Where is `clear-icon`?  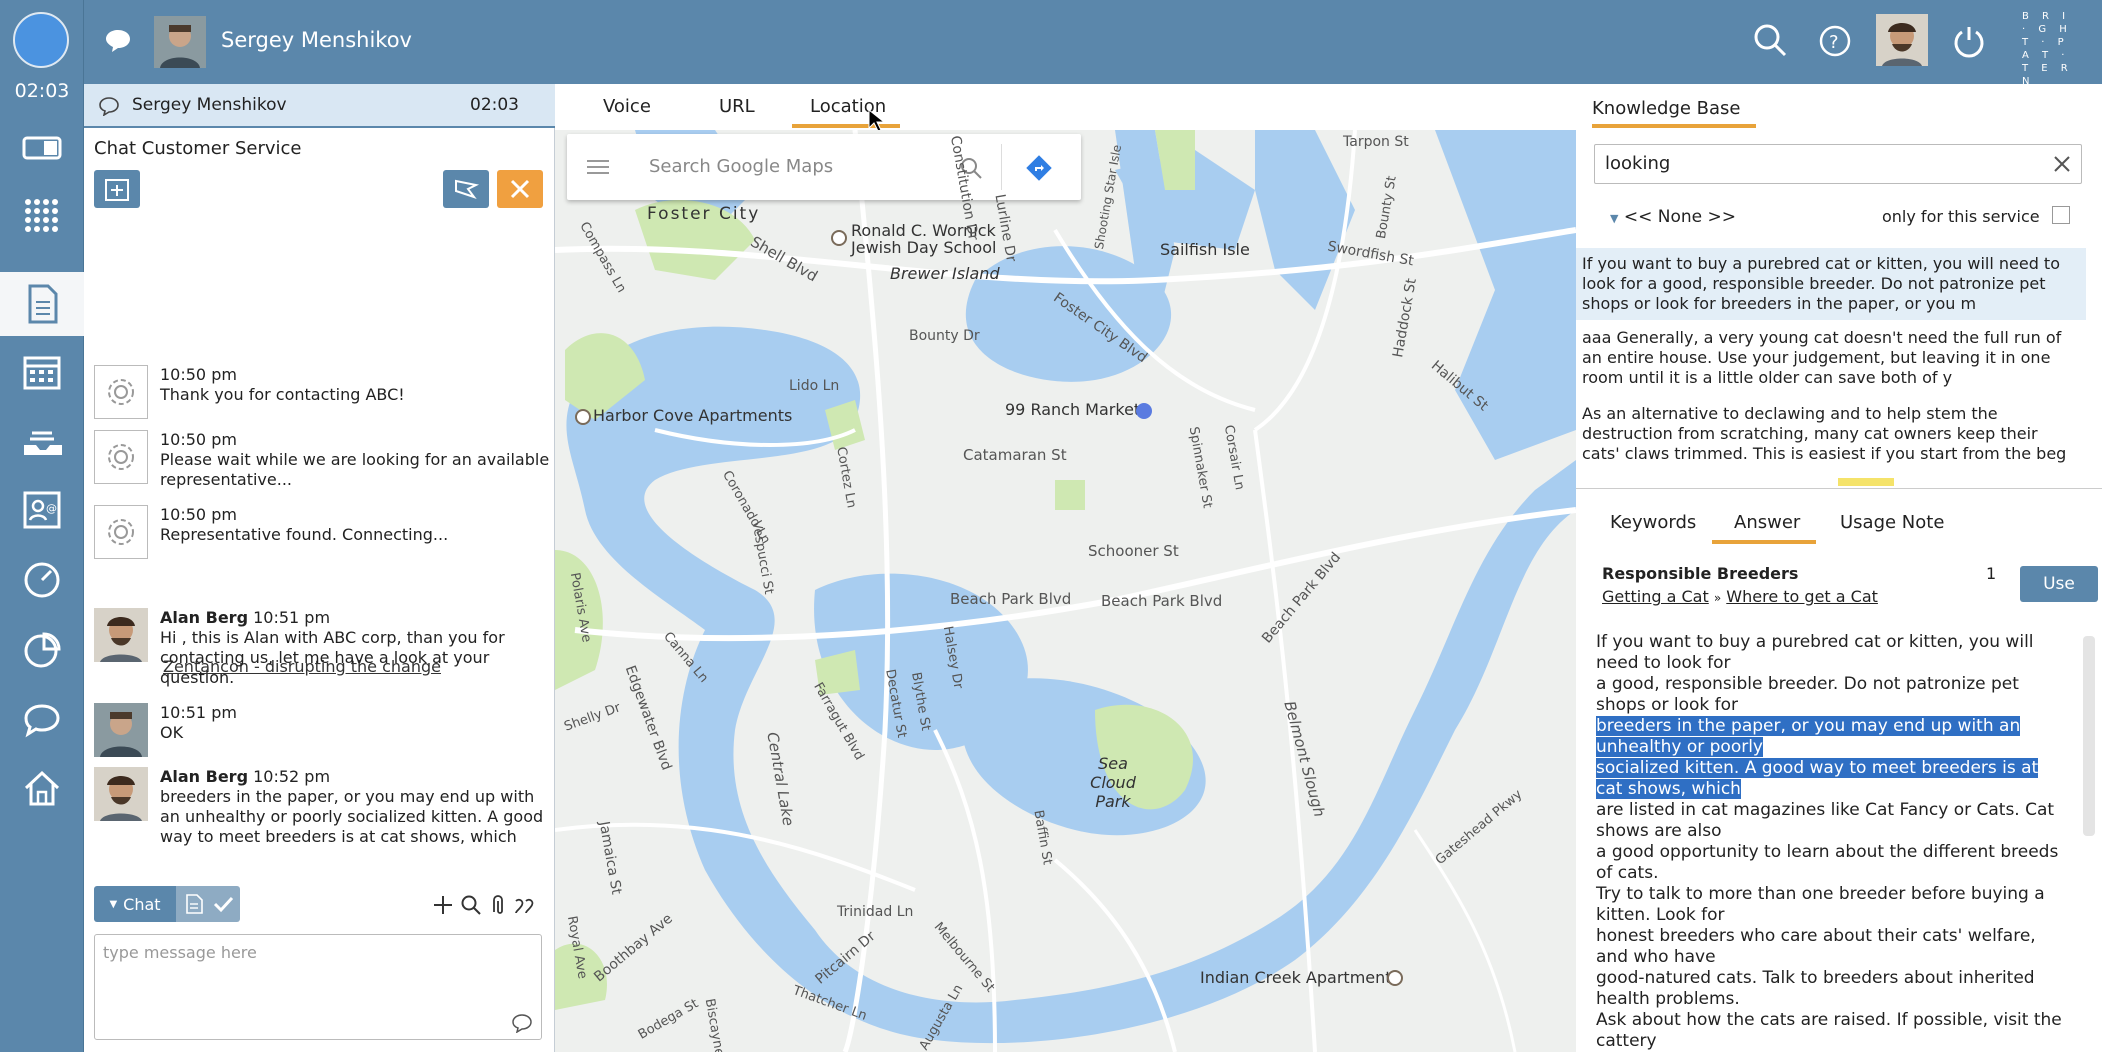
clear-icon is located at coordinates (2062, 164).